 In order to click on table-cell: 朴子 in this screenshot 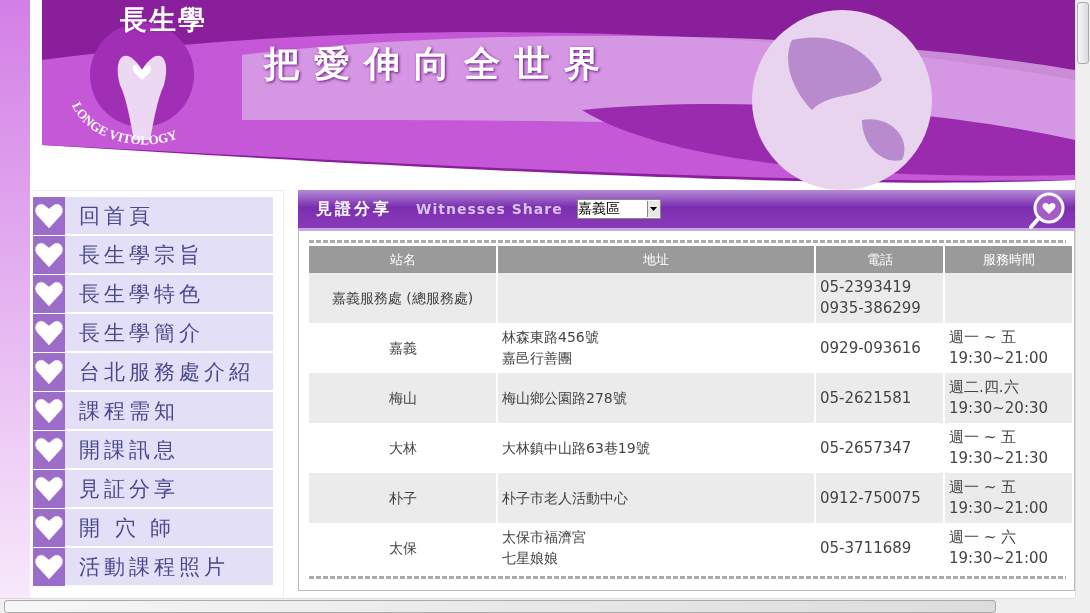, I will do `click(402, 498)`.